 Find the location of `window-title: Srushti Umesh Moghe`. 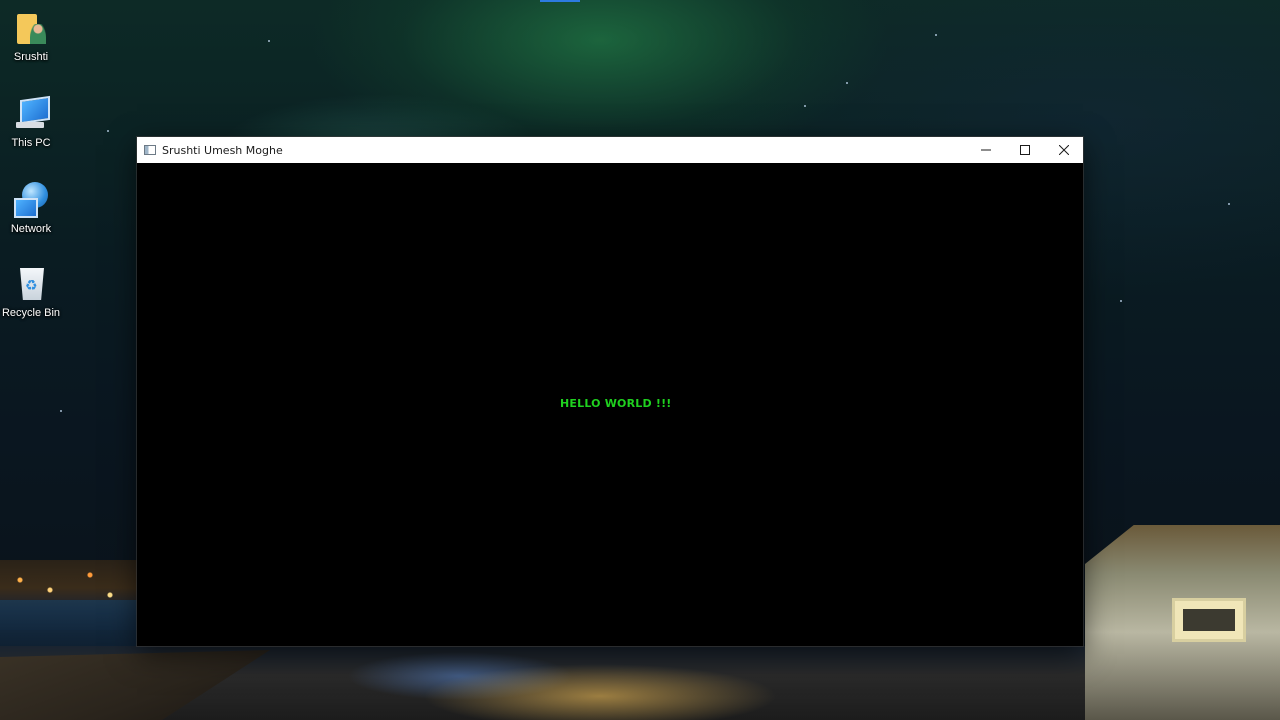

window-title: Srushti Umesh Moghe is located at coordinates (222, 150).